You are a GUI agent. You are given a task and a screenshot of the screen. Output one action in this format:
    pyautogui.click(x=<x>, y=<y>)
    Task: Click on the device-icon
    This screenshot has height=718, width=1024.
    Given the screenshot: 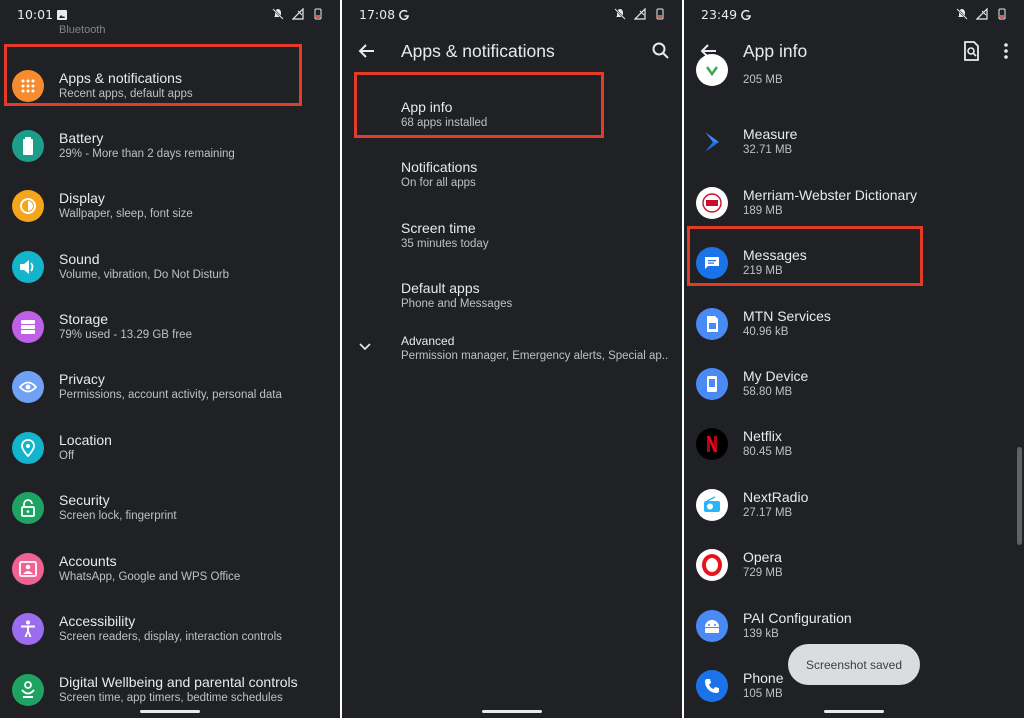 What is the action you would take?
    pyautogui.click(x=712, y=384)
    